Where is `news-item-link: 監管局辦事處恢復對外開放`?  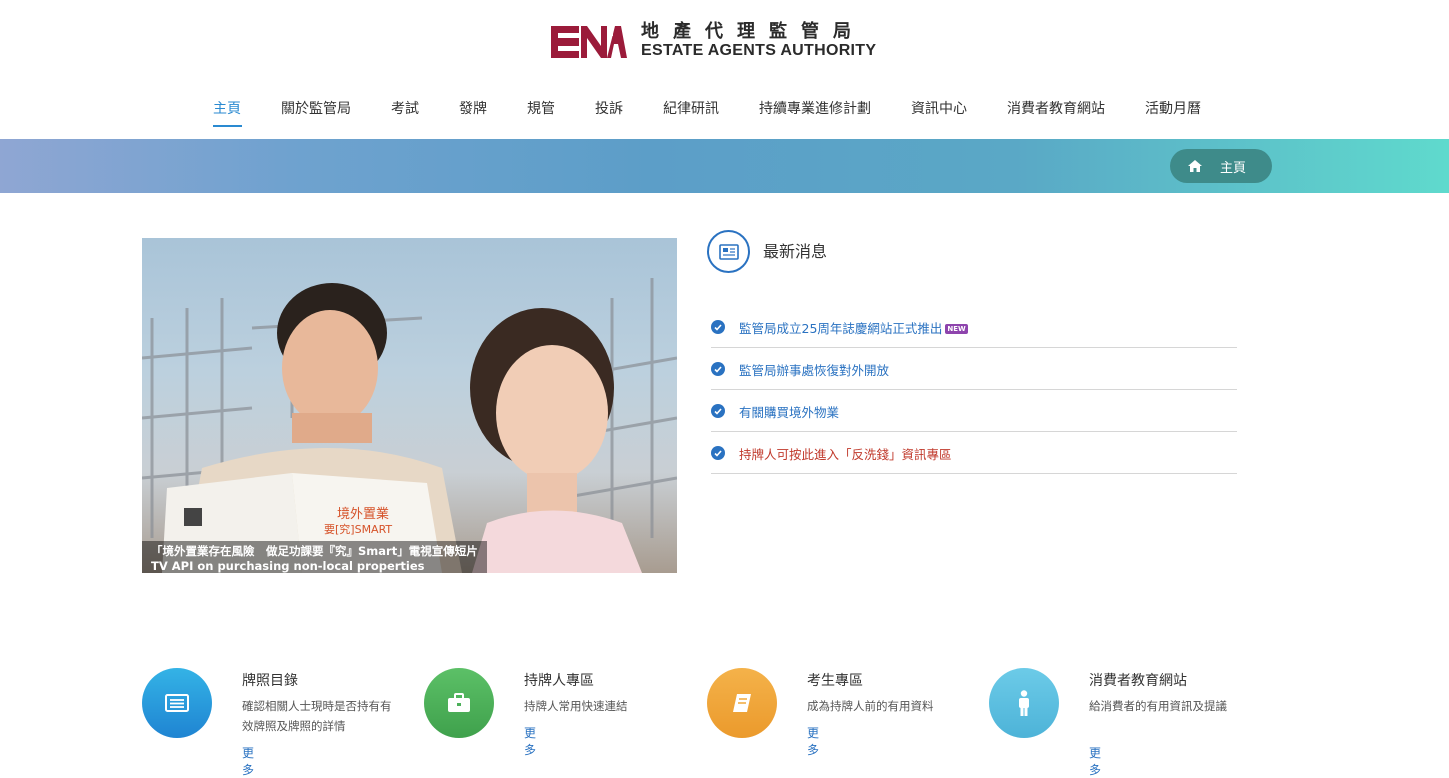 news-item-link: 監管局辦事處恢復對外開放 is located at coordinates (814, 369).